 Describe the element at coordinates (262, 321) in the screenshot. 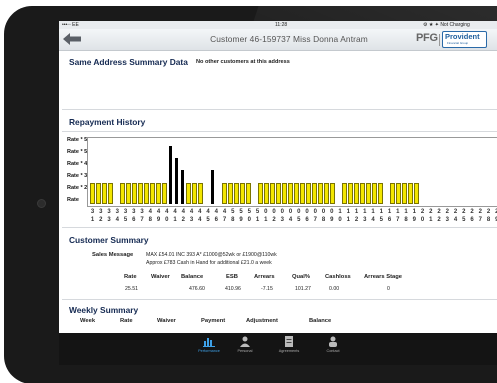

I see `weekly-col-adjustment: Adjustment` at that location.